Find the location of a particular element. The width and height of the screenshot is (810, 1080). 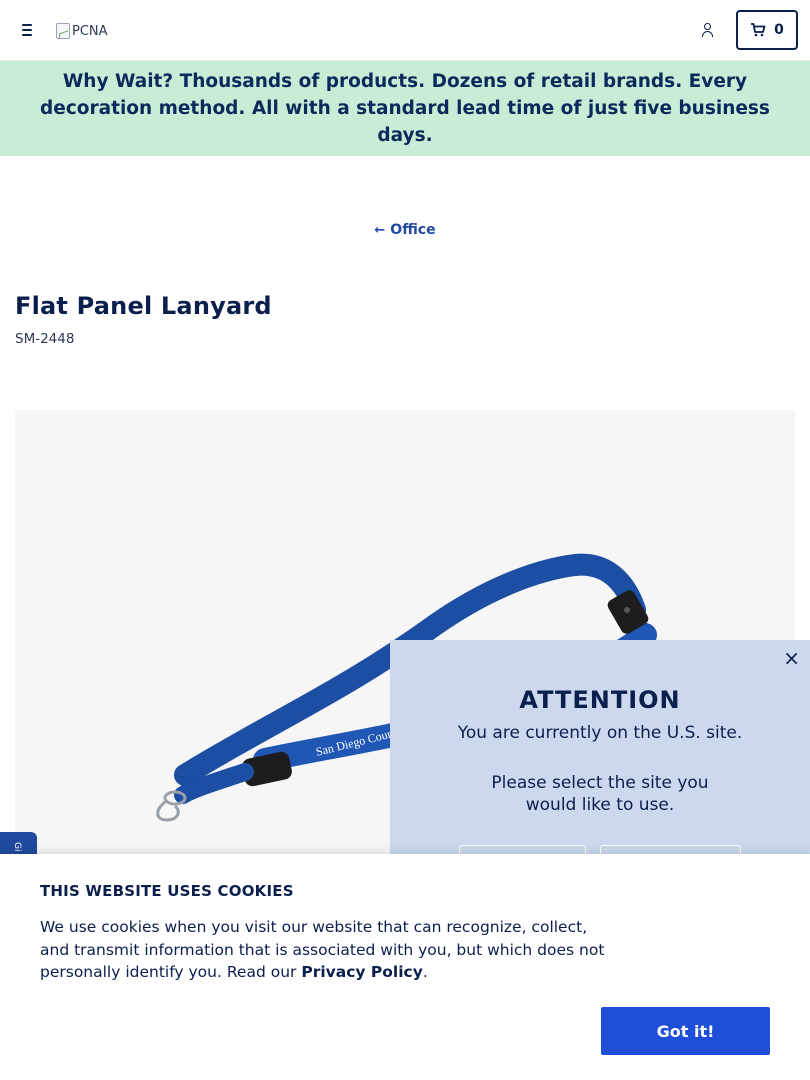

back-link-label: Office is located at coordinates (413, 230).